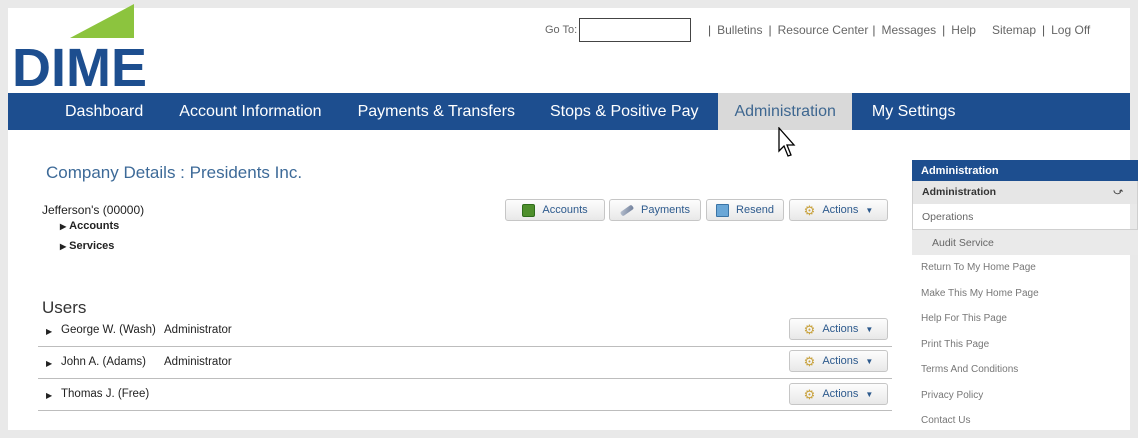 The height and width of the screenshot is (438, 1138). What do you see at coordinates (104, 362) in the screenshot?
I see `user-name: John A. (Adams)` at bounding box center [104, 362].